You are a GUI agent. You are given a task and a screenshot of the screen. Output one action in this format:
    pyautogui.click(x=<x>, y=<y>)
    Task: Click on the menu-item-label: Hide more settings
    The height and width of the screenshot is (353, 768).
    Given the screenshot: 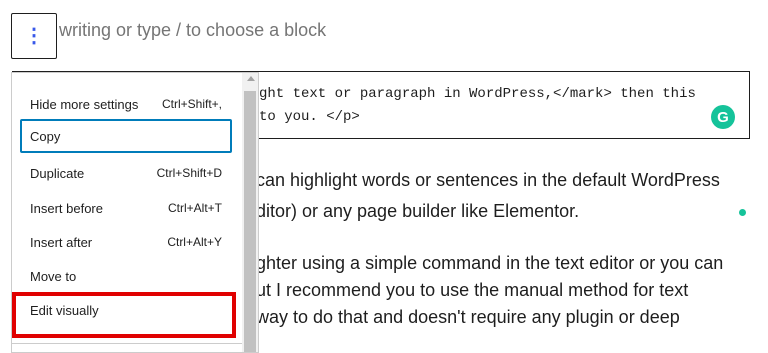 What is the action you would take?
    pyautogui.click(x=84, y=104)
    